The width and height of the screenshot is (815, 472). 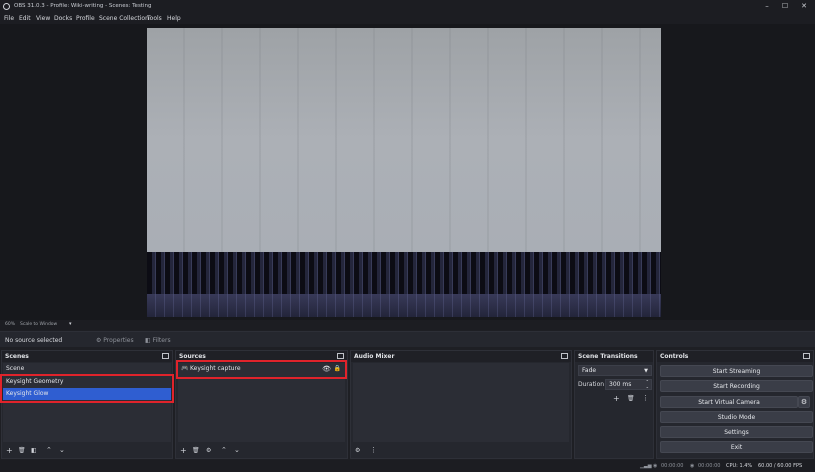 I want to click on sources-toolbar: + 🗑 ⚙ ⌃ ⌄, so click(x=261, y=450).